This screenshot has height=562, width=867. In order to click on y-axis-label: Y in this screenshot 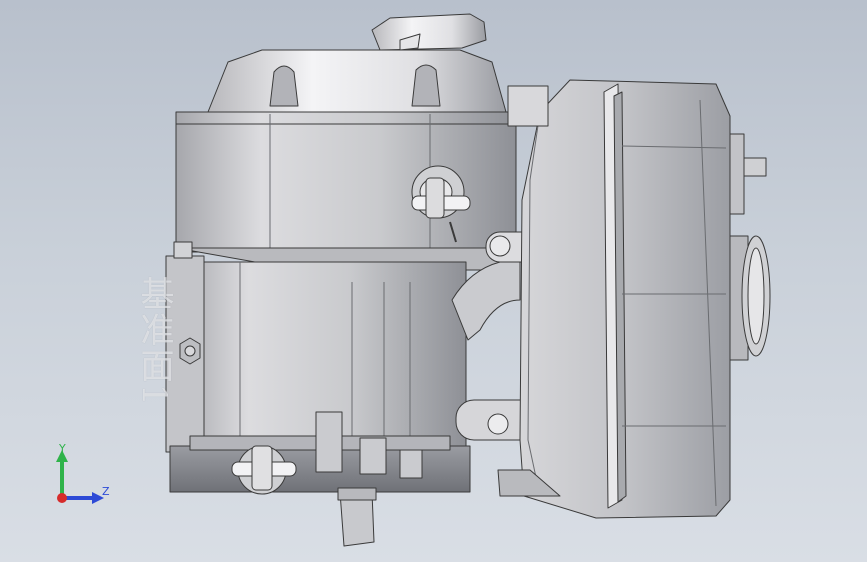, I will do `click(62, 448)`.